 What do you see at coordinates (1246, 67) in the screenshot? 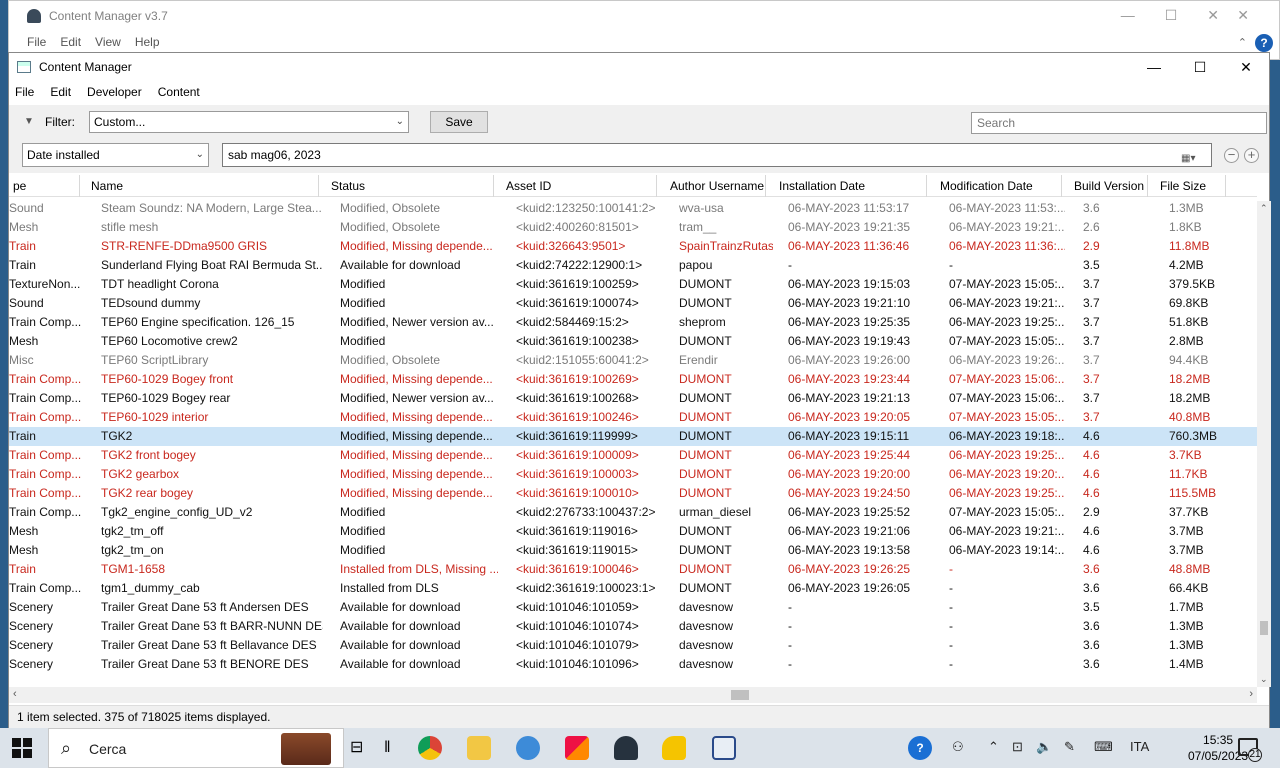
I see `close-button: ✕` at bounding box center [1246, 67].